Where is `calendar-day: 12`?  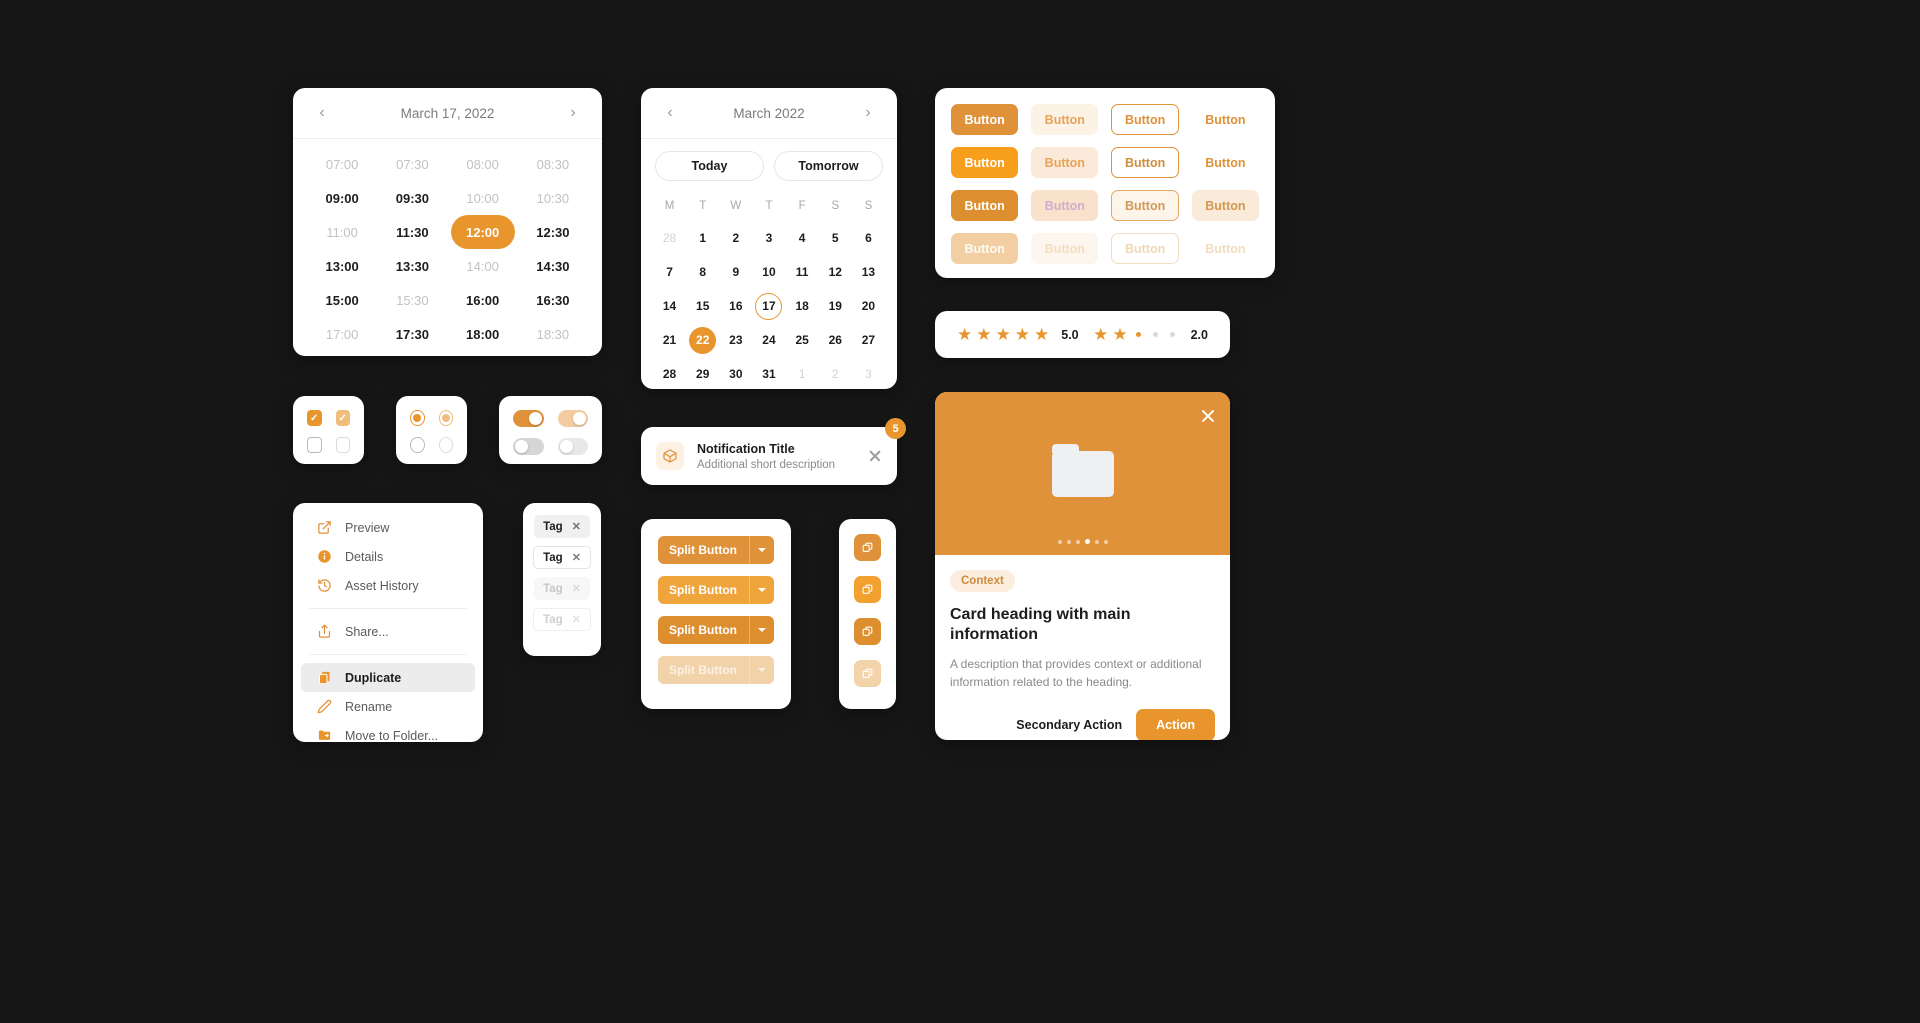 calendar-day: 12 is located at coordinates (835, 272).